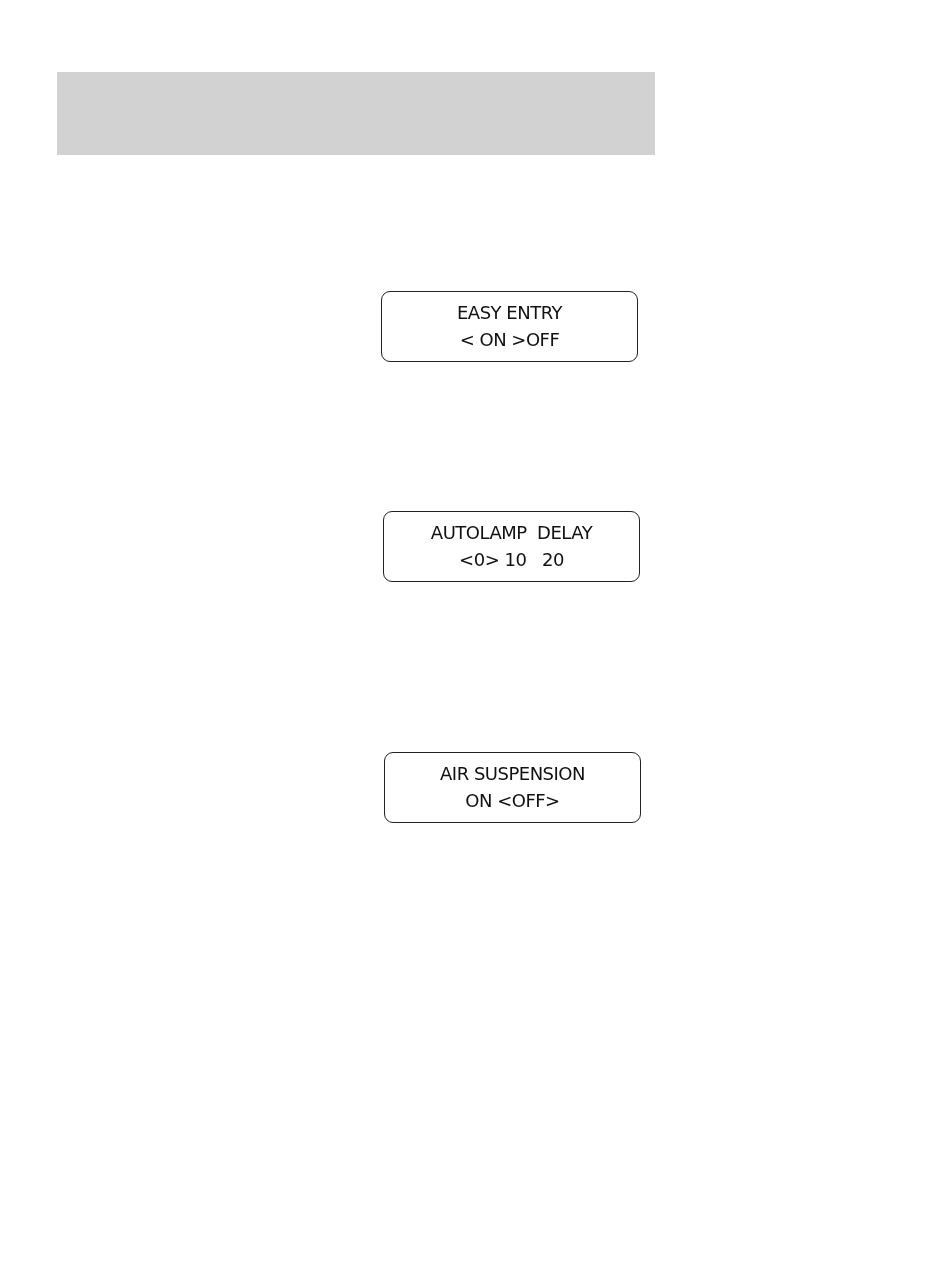 The image size is (950, 1284). Describe the element at coordinates (512, 774) in the screenshot. I see `display-title: AIR SUSPENSION` at that location.